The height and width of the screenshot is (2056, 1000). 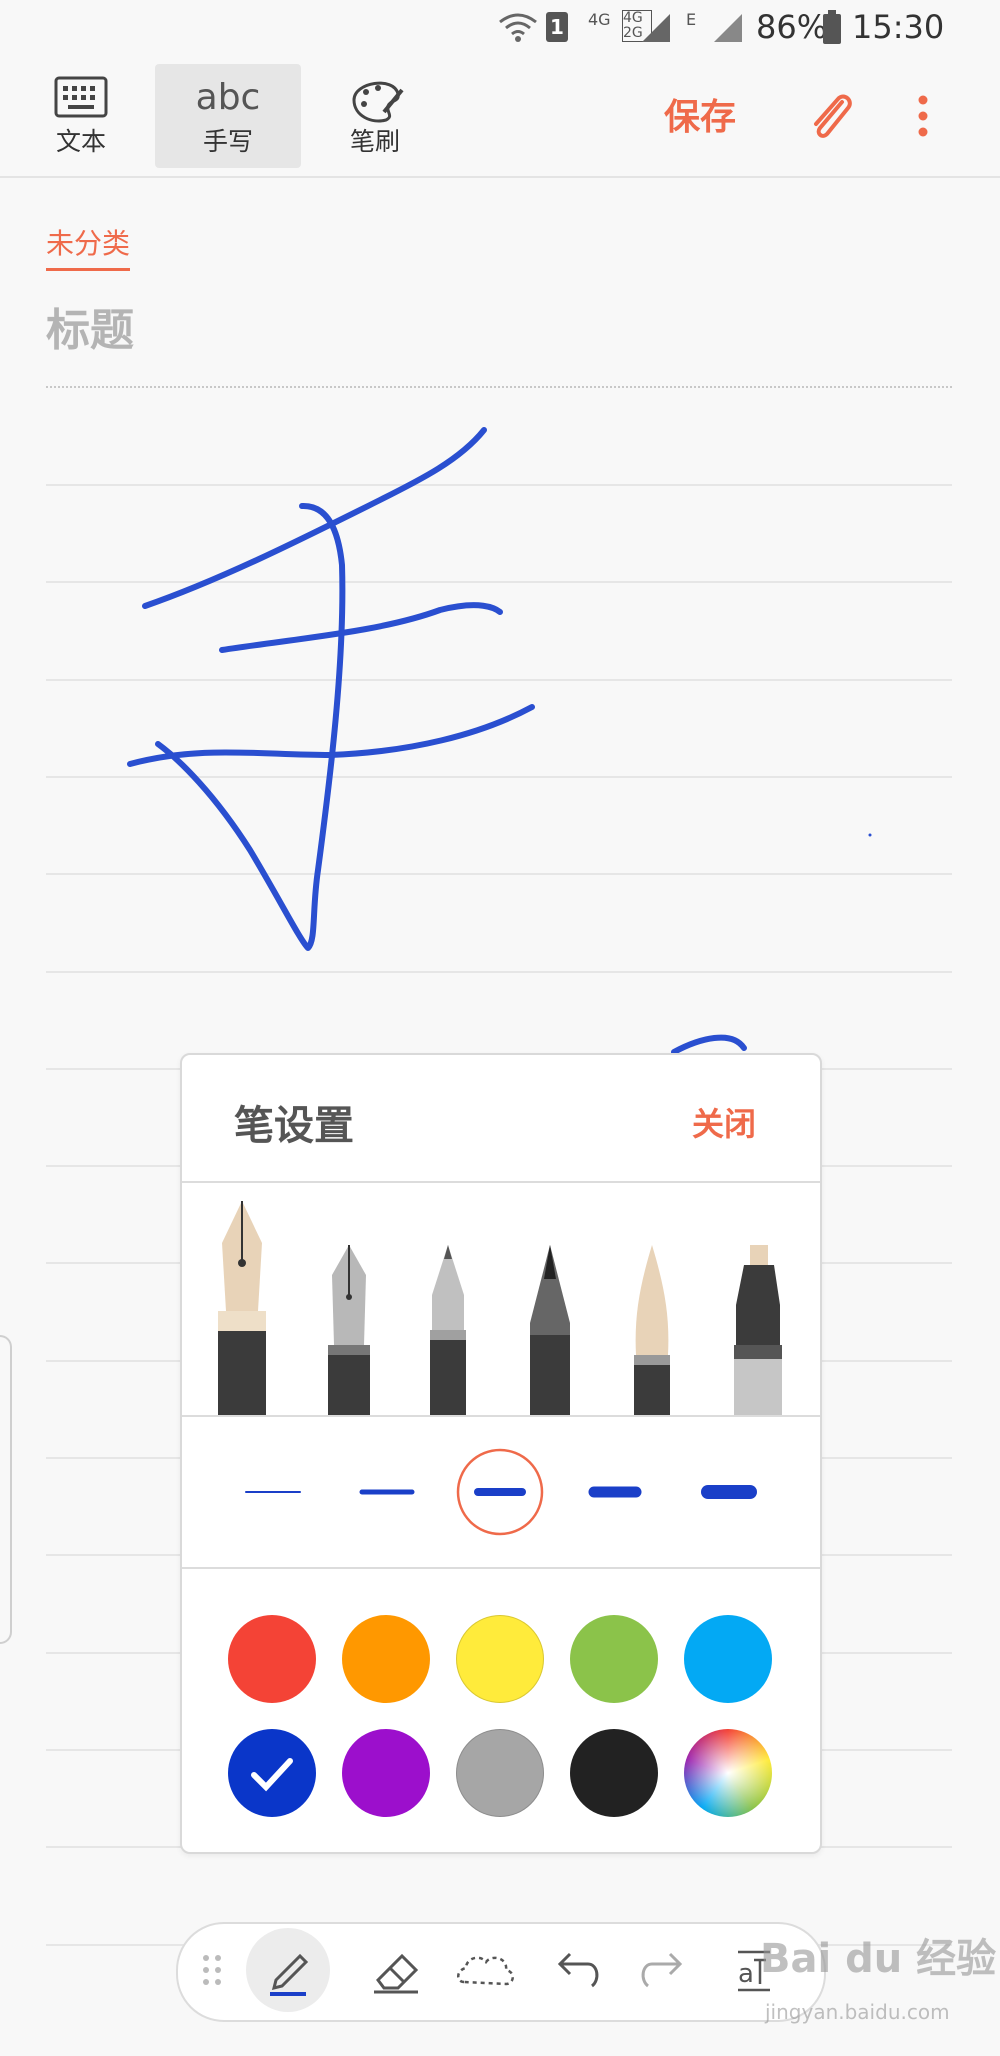 What do you see at coordinates (728, 1773) in the screenshot?
I see `custom-color-picker` at bounding box center [728, 1773].